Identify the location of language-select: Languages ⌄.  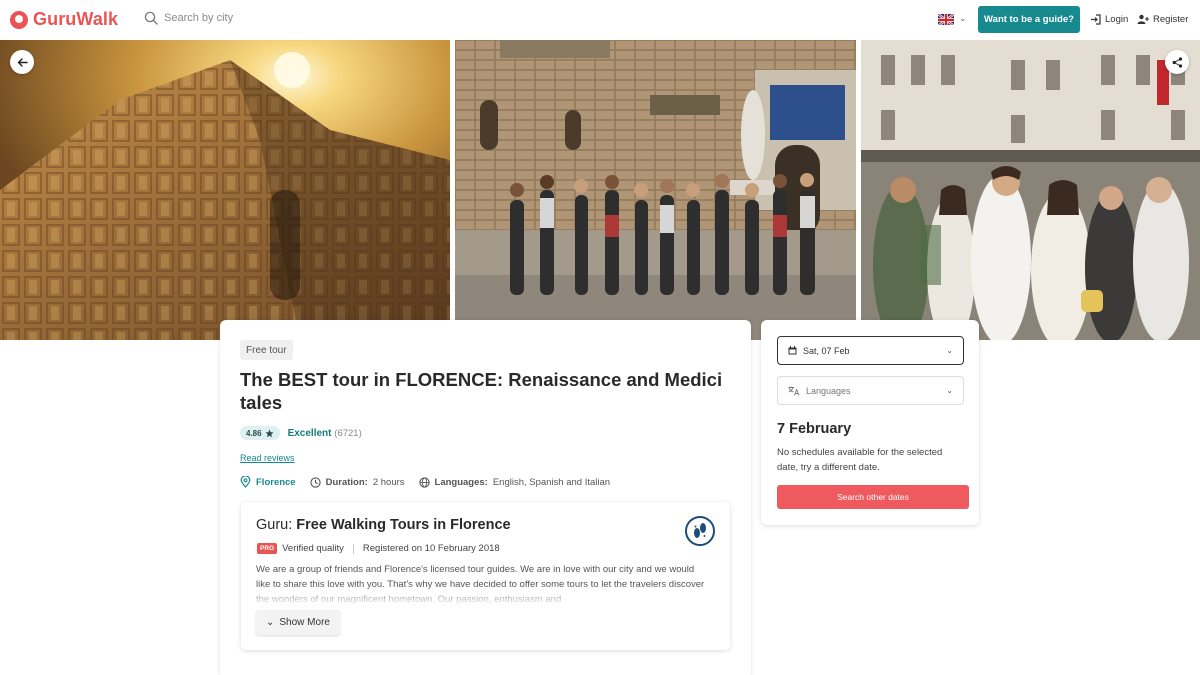
(870, 390).